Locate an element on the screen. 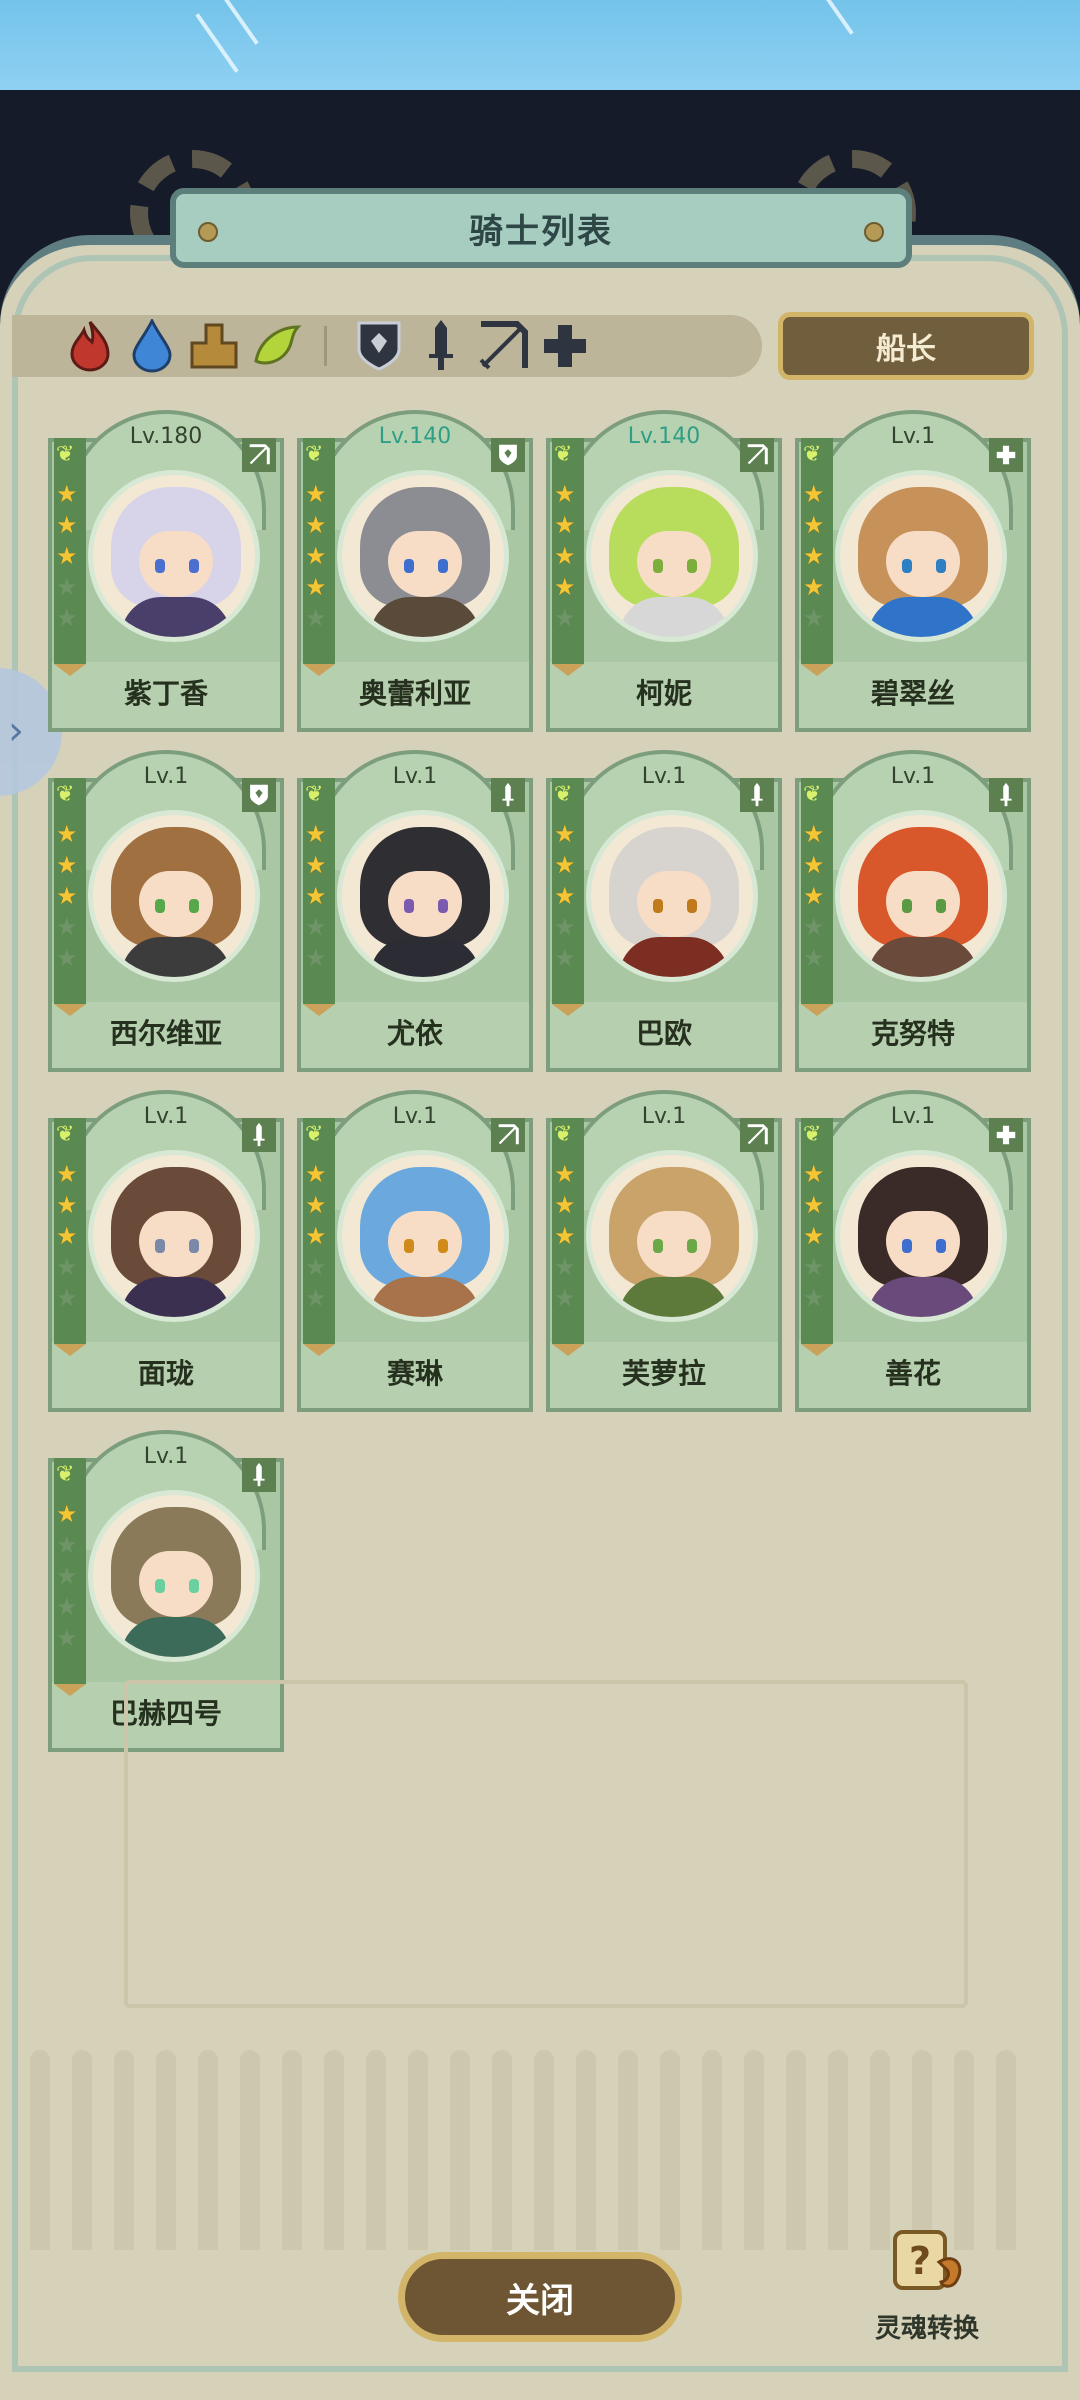 The width and height of the screenshot is (1080, 2400). knight-card: ❦ ★ ★ ★ ★ ★ Lv.140 奥蕾利亚 is located at coordinates (415, 571).